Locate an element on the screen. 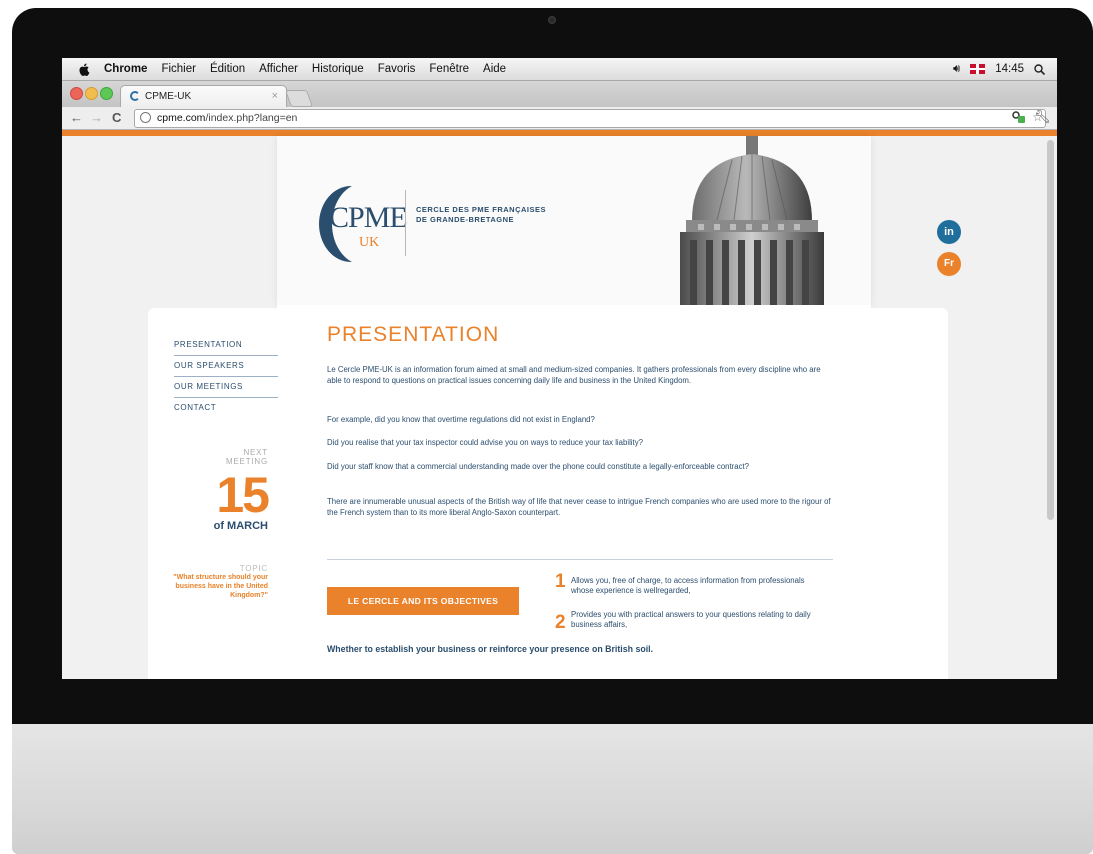 This screenshot has height=854, width=1093. st-pauls-dome-image is located at coordinates (752, 221).